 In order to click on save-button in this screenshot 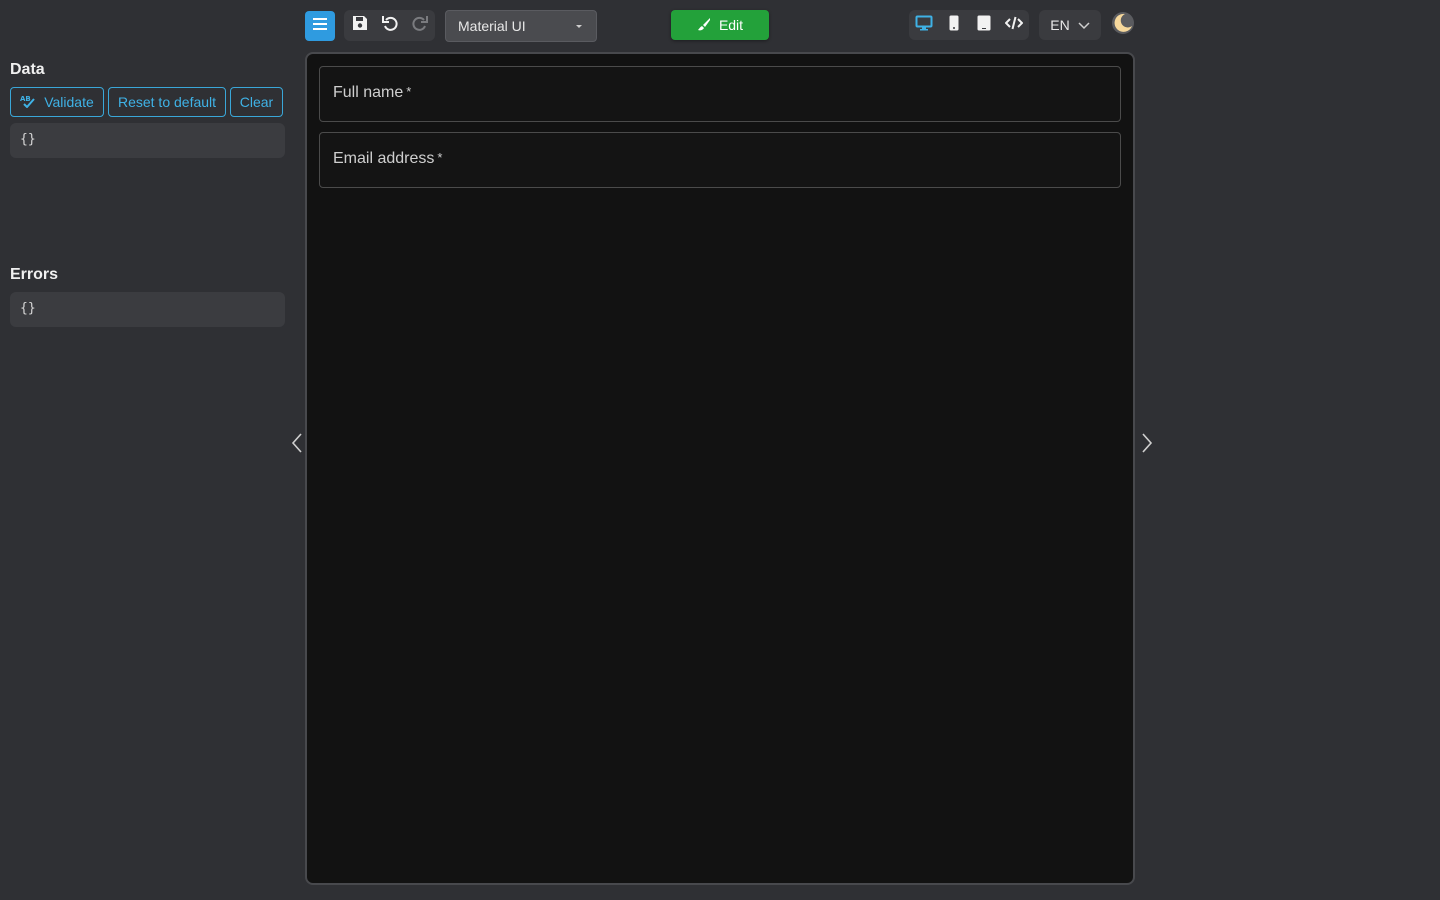, I will do `click(360, 25)`.